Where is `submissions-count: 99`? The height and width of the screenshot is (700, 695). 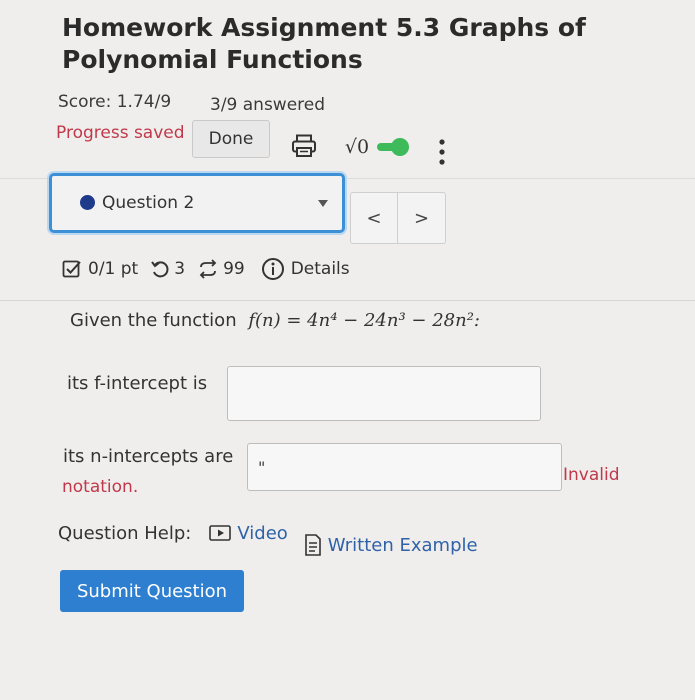 submissions-count: 99 is located at coordinates (234, 269).